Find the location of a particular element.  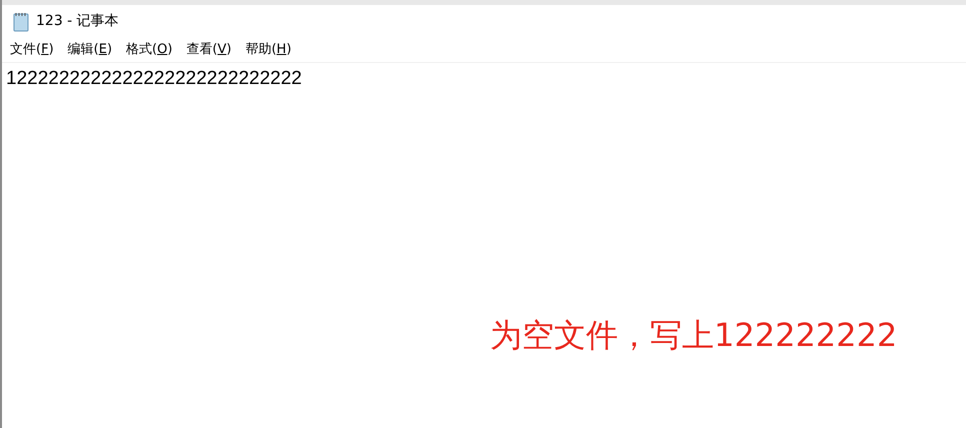

menu-item: 编辑(E) is located at coordinates (90, 50).